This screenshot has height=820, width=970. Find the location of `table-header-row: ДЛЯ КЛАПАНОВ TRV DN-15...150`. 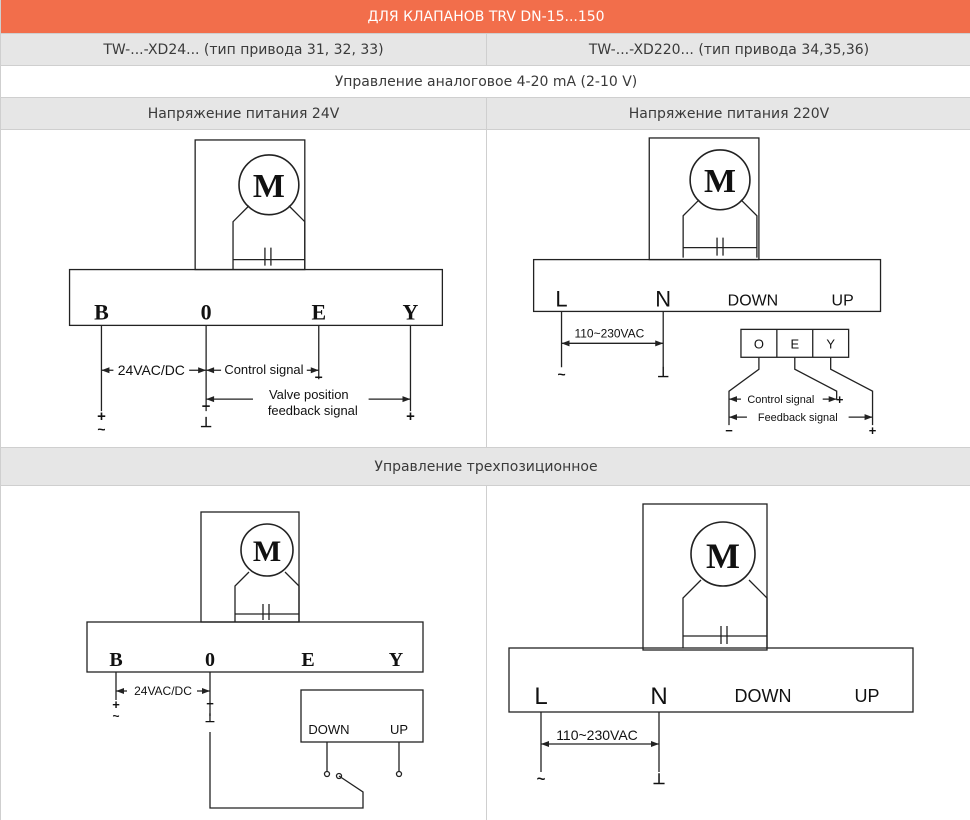

table-header-row: ДЛЯ КЛАПАНОВ TRV DN-15...150 is located at coordinates (485, 17).